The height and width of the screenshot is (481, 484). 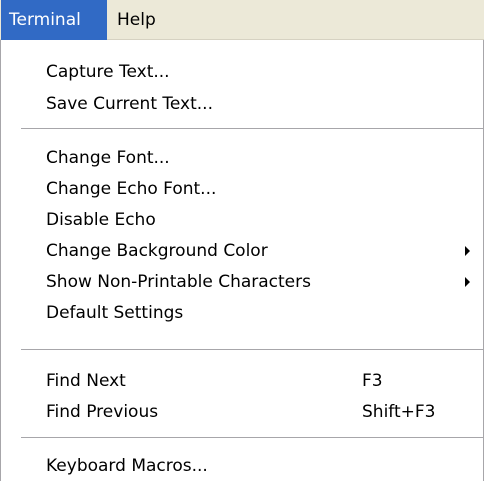 I want to click on menu-item-default-settings: Default Settings, so click(x=242, y=313).